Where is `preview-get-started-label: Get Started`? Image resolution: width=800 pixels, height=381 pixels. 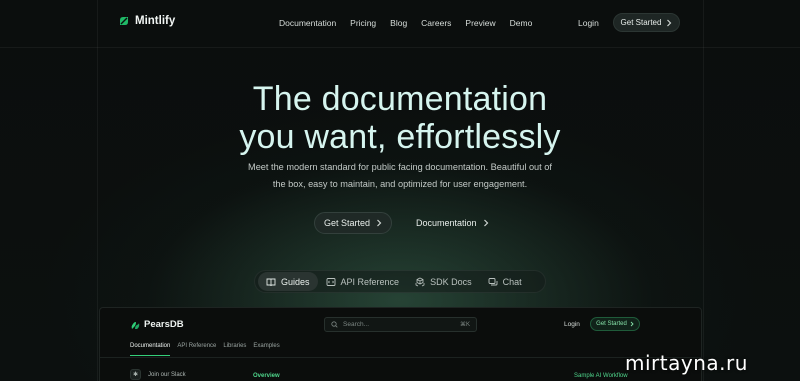
preview-get-started-label: Get Started is located at coordinates (611, 324).